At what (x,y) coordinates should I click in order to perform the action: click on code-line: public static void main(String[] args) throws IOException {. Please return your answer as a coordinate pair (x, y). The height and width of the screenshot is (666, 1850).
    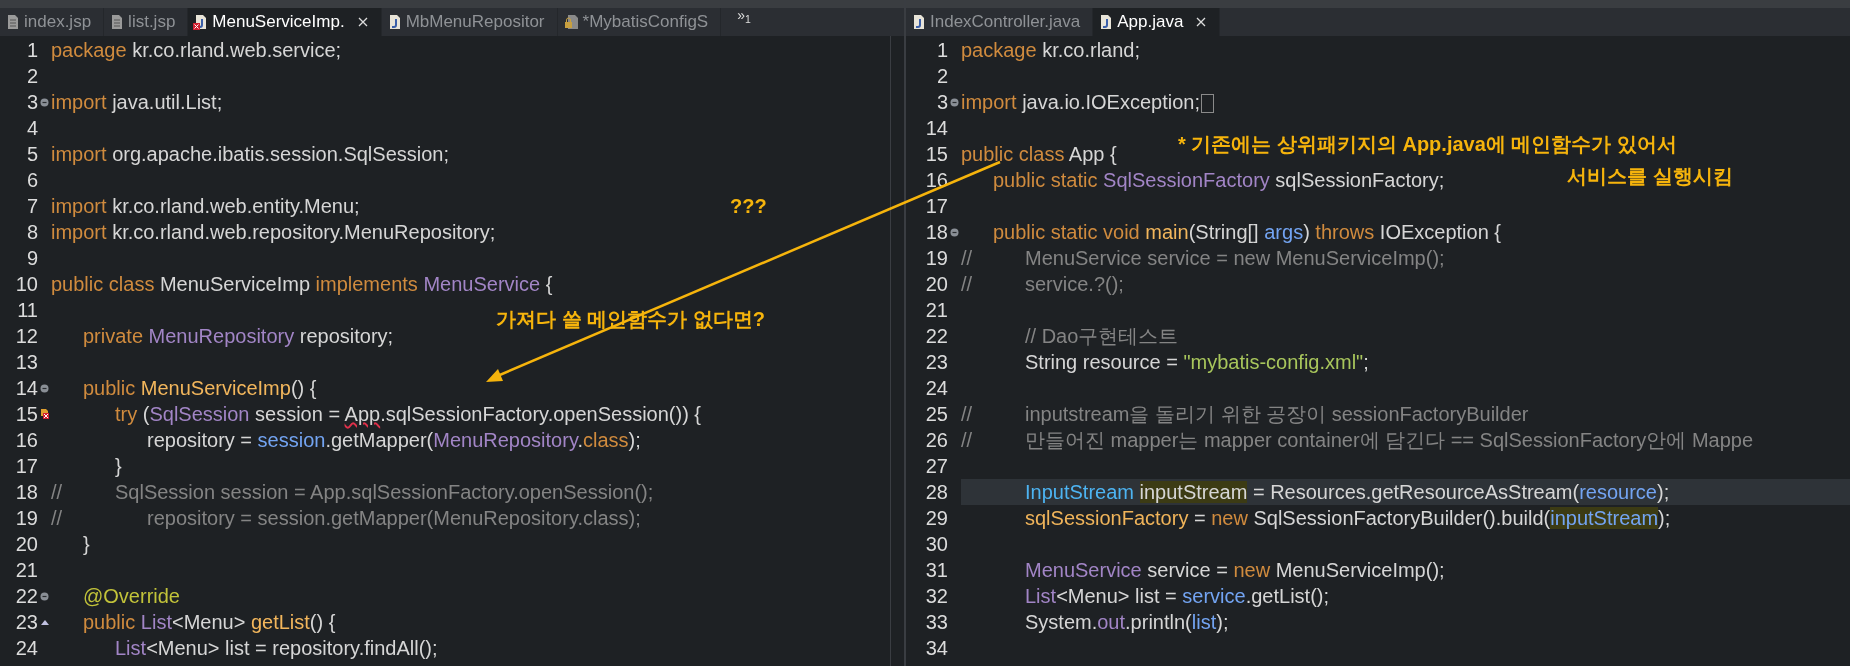
    Looking at the image, I should click on (1247, 232).